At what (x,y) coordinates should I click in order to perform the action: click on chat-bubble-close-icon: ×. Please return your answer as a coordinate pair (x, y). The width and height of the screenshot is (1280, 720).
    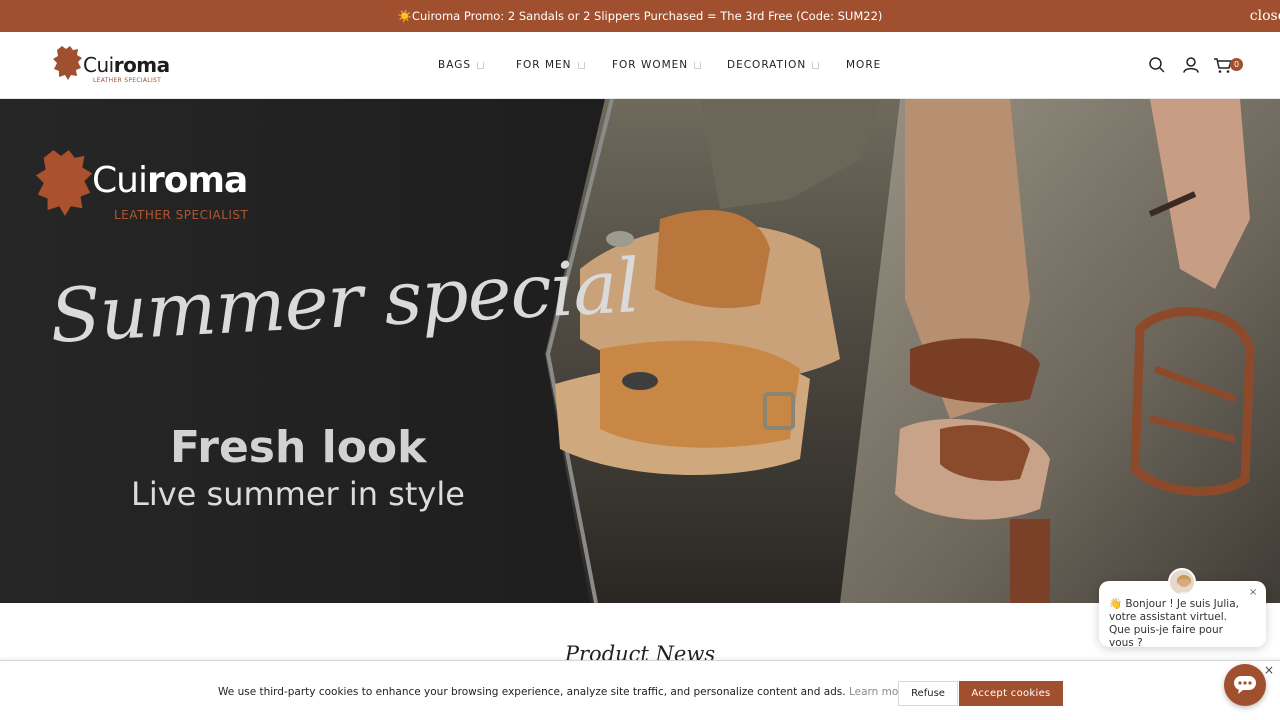
    Looking at the image, I should click on (1253, 592).